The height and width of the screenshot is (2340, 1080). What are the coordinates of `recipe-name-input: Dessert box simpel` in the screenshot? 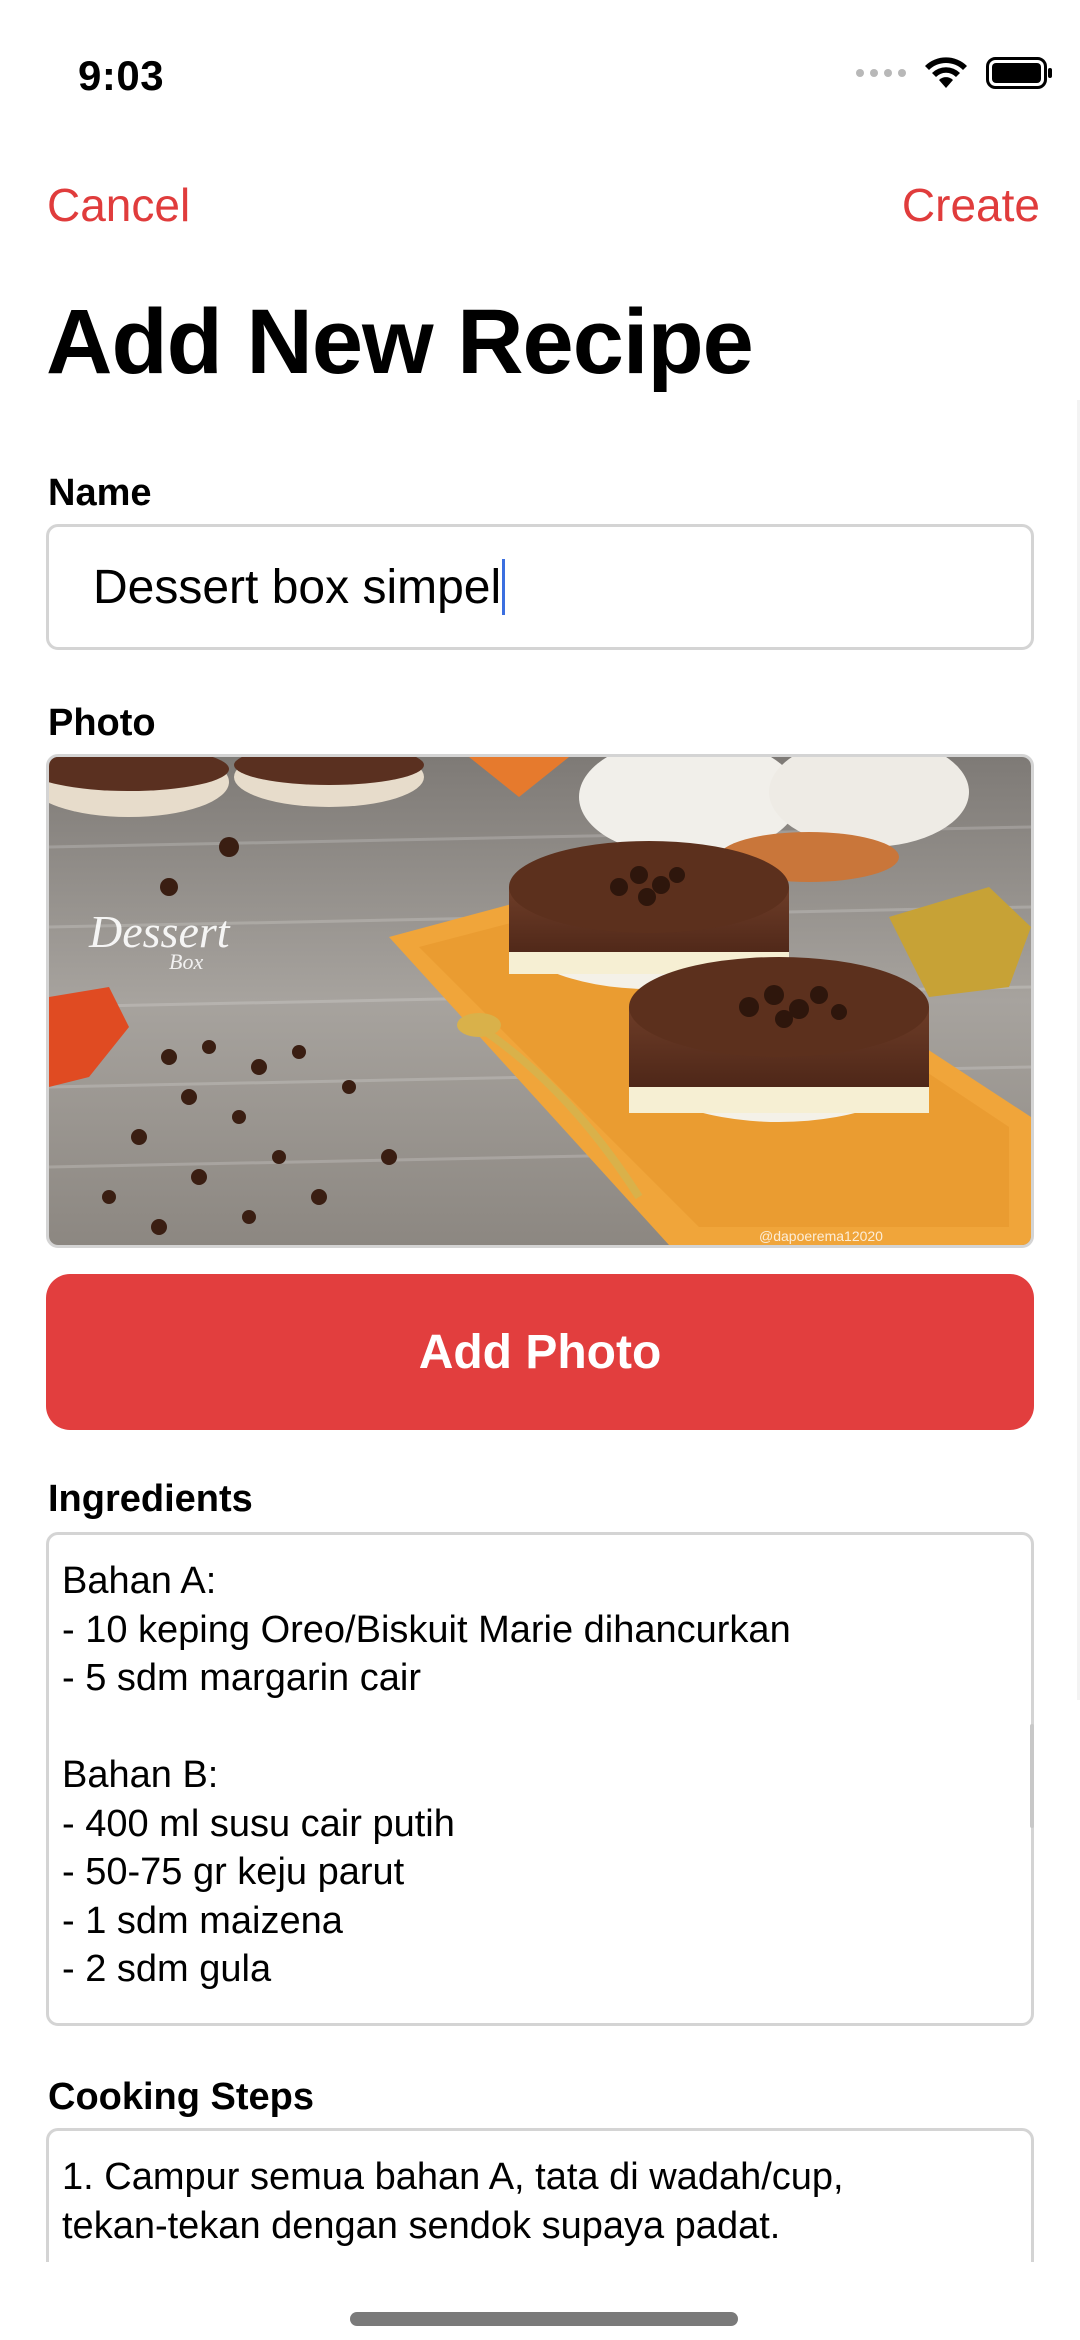 It's located at (540, 587).